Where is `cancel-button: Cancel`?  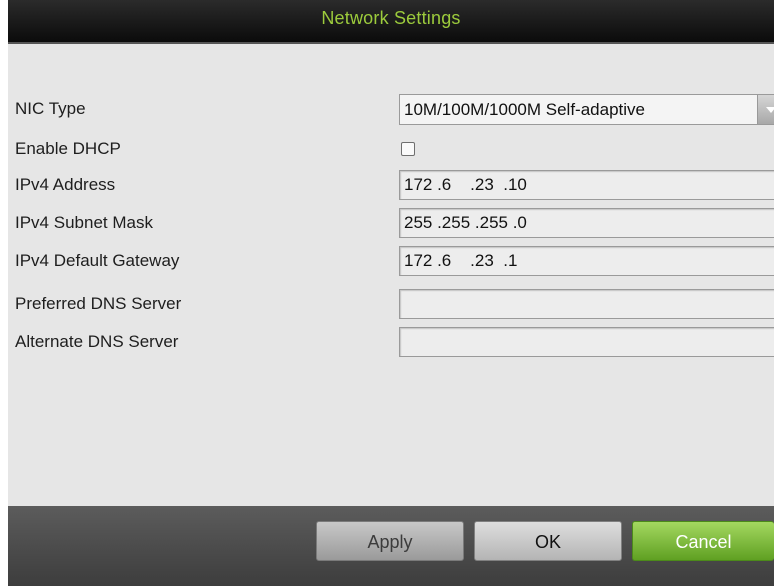
cancel-button: Cancel is located at coordinates (703, 541).